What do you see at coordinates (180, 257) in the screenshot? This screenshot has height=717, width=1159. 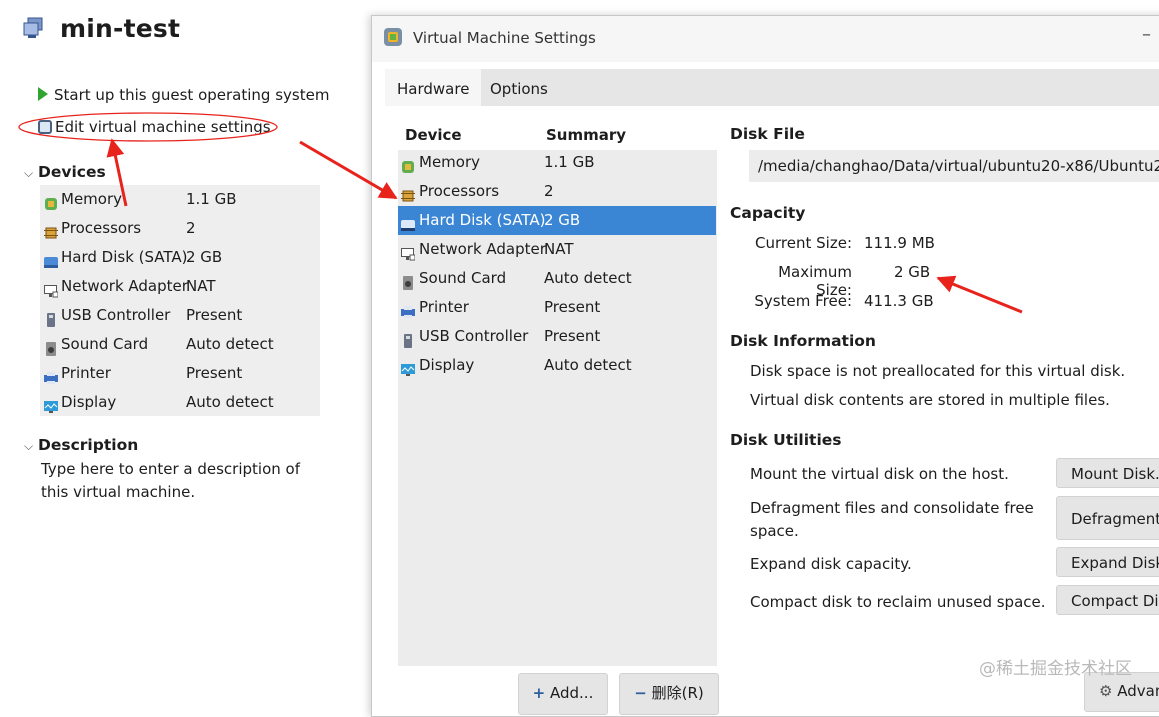 I see `left-device-row-hard-disk: Hard Disk (SATA) 2 GB` at bounding box center [180, 257].